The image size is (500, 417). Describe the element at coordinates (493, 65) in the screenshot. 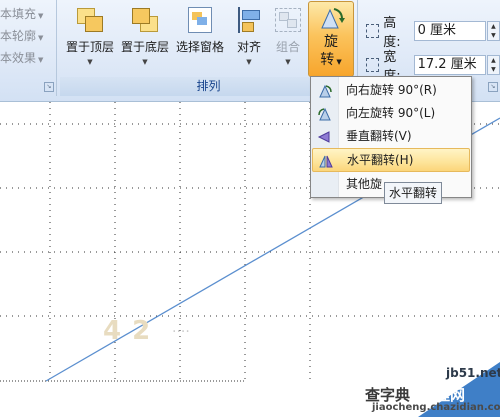

I see `width-spinner: ▲ ▼` at that location.